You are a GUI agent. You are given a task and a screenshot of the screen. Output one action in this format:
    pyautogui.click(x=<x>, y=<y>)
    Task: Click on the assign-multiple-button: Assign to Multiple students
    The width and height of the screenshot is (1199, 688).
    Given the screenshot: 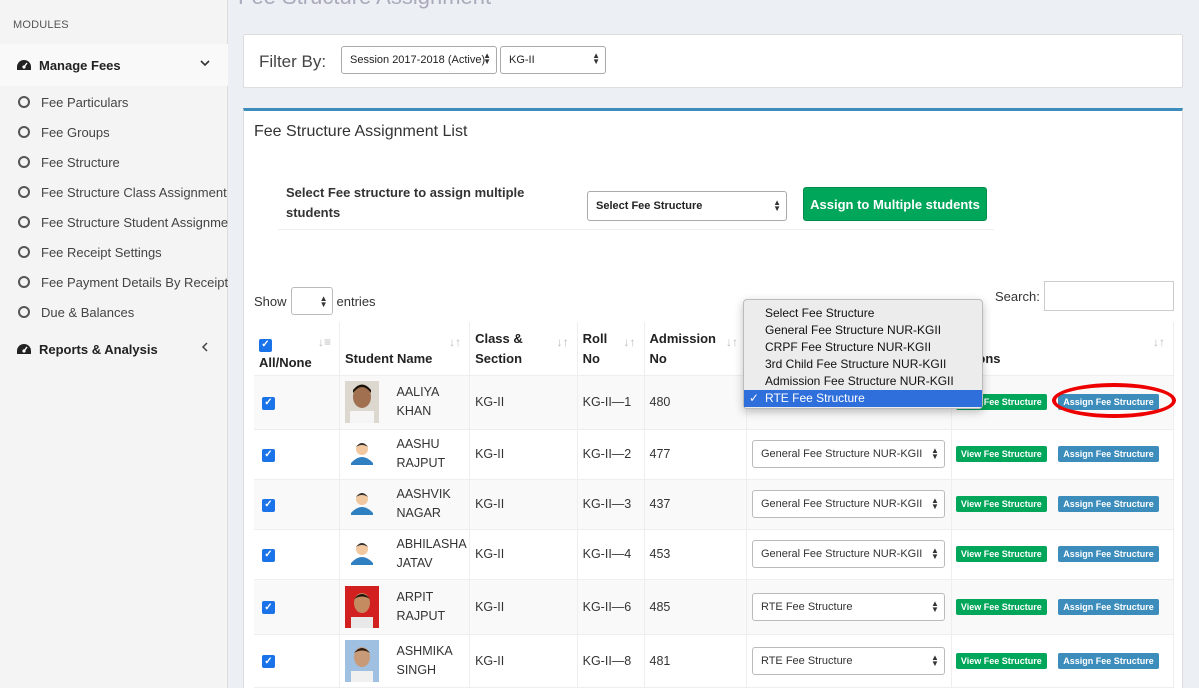 What is the action you would take?
    pyautogui.click(x=895, y=204)
    